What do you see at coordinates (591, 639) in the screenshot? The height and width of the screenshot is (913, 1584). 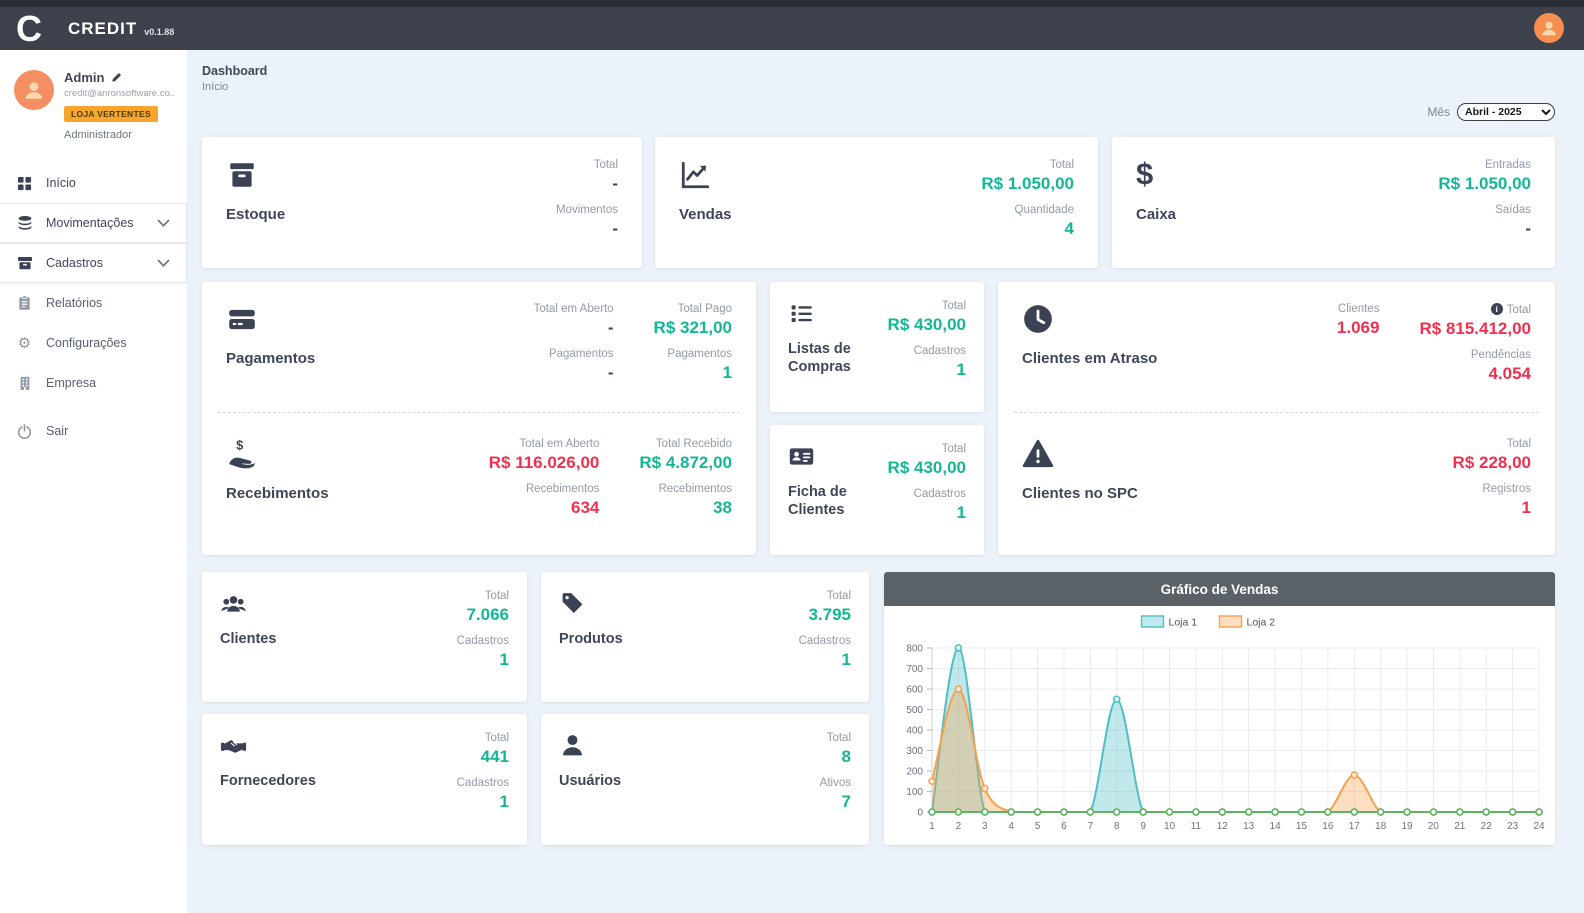 I see `card-title: Produtos` at bounding box center [591, 639].